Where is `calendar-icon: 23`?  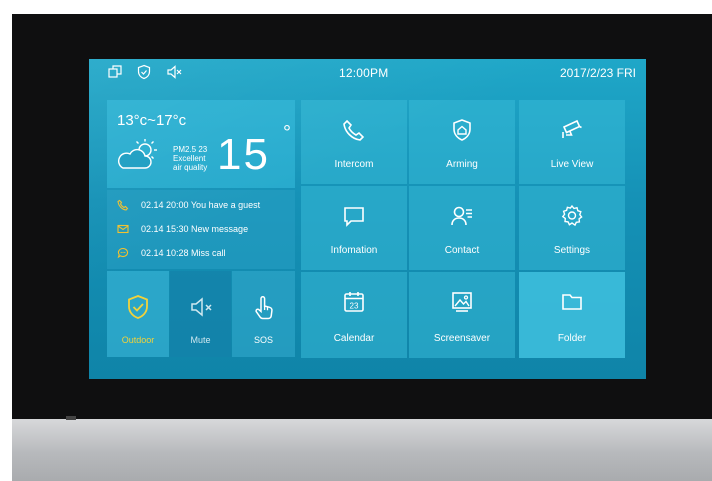
calendar-icon: 23 is located at coordinates (354, 302).